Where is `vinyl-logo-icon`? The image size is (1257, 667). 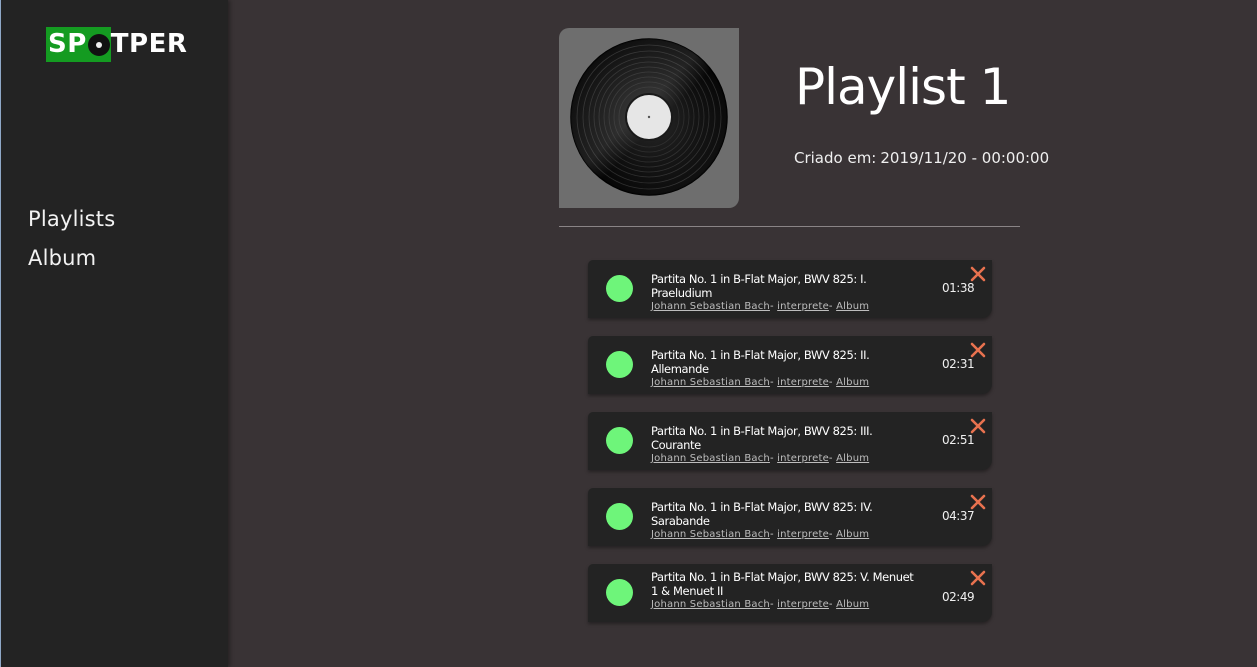
vinyl-logo-icon is located at coordinates (98, 44).